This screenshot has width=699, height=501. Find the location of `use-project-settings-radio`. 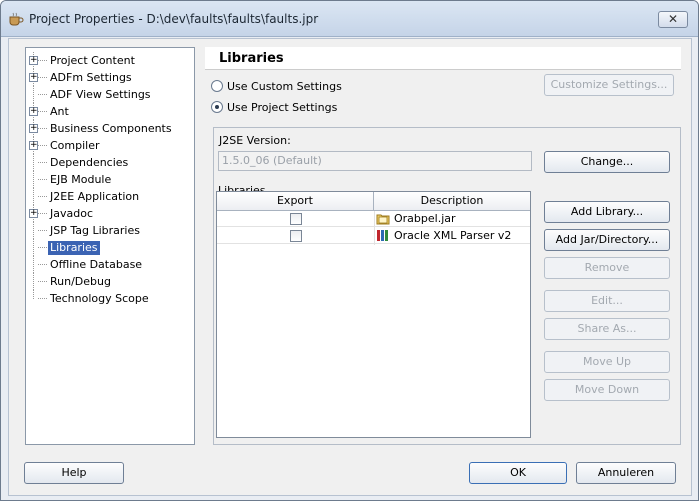

use-project-settings-radio is located at coordinates (217, 107).